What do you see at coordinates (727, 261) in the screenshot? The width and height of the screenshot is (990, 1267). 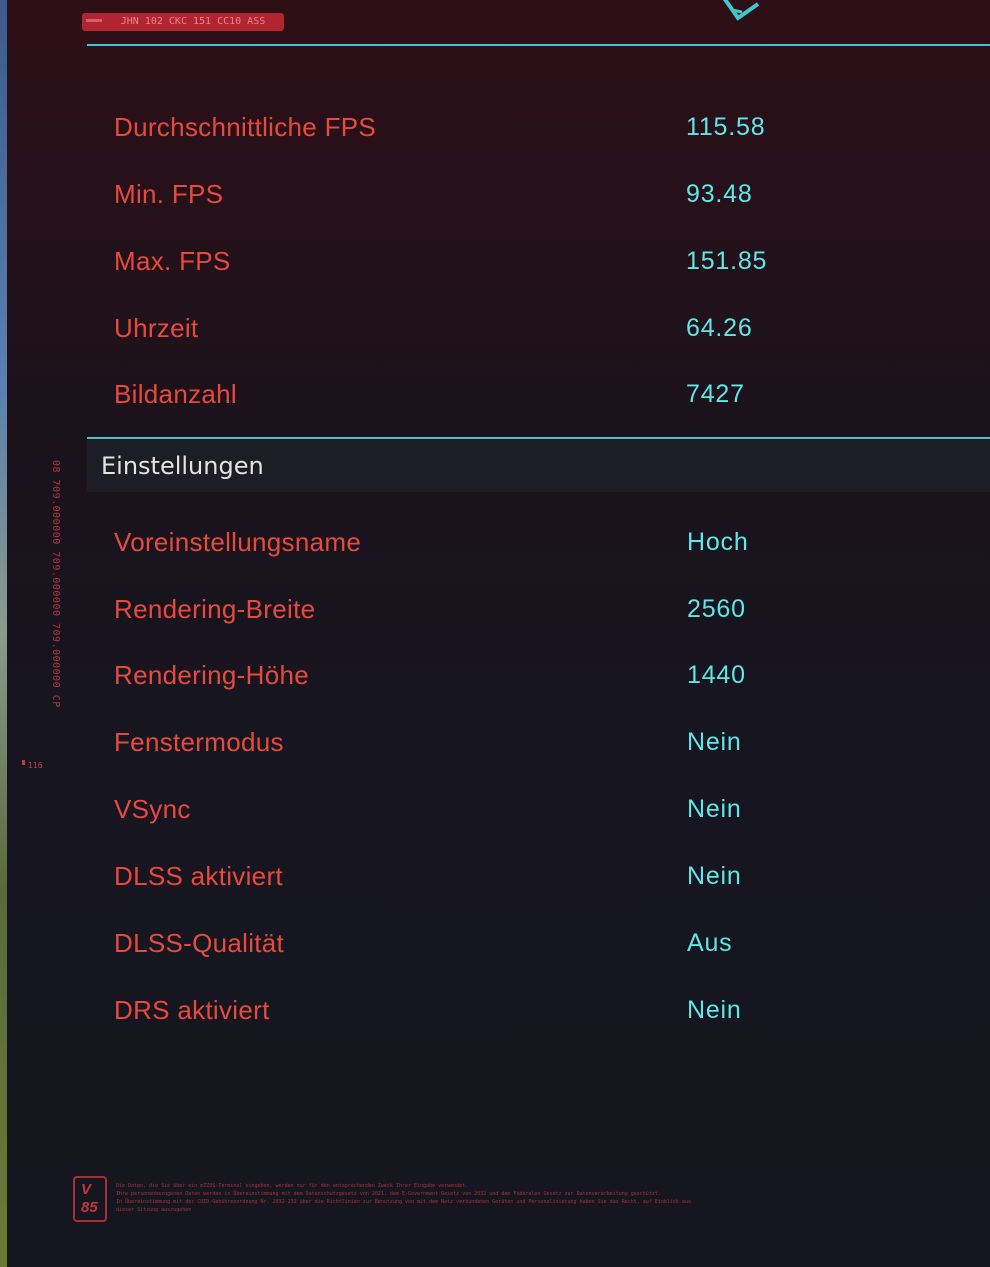 I see `stat-value: 151.85` at bounding box center [727, 261].